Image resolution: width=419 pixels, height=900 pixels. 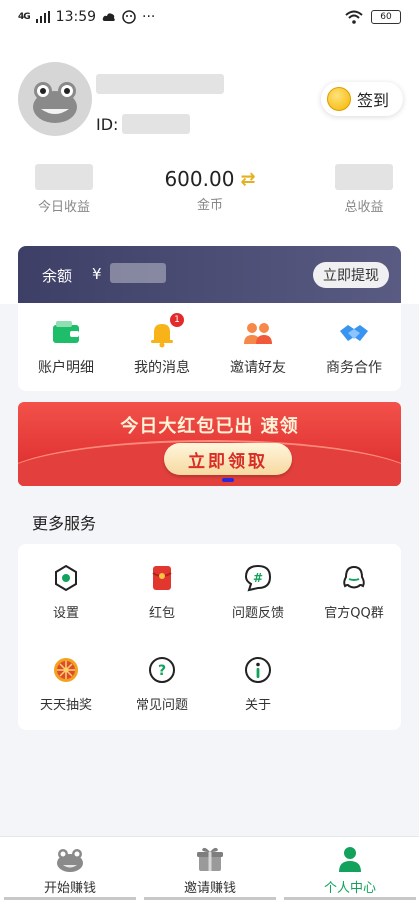 I want to click on service-label: 常见问题, so click(x=161, y=705).